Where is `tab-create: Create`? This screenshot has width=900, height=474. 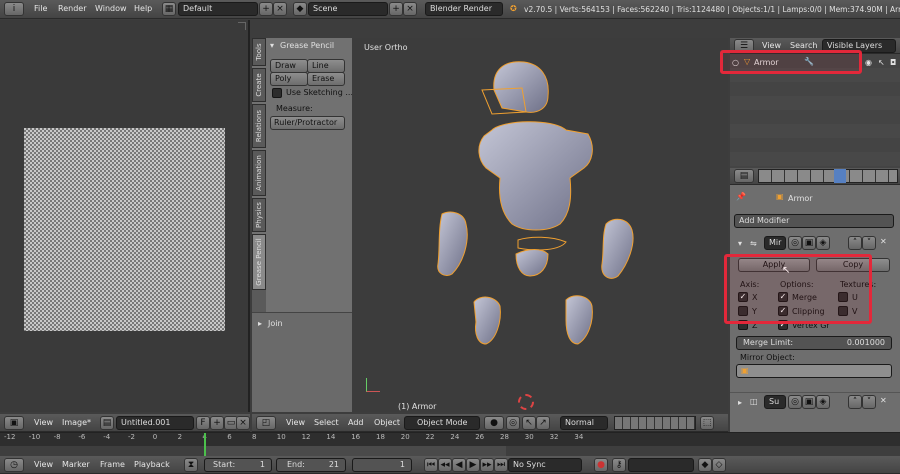 tab-create: Create is located at coordinates (259, 85).